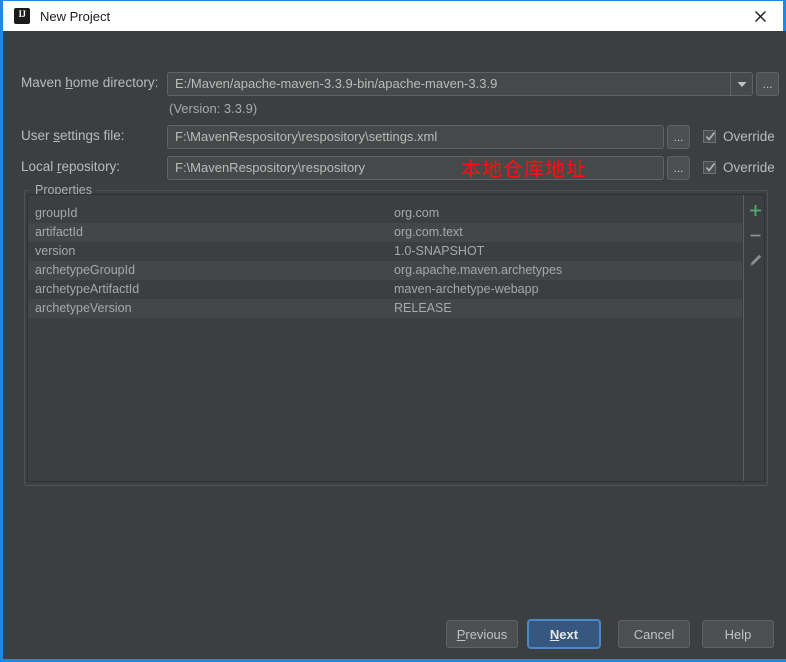  I want to click on table-row: archetypeVersion RELEASE, so click(385, 308).